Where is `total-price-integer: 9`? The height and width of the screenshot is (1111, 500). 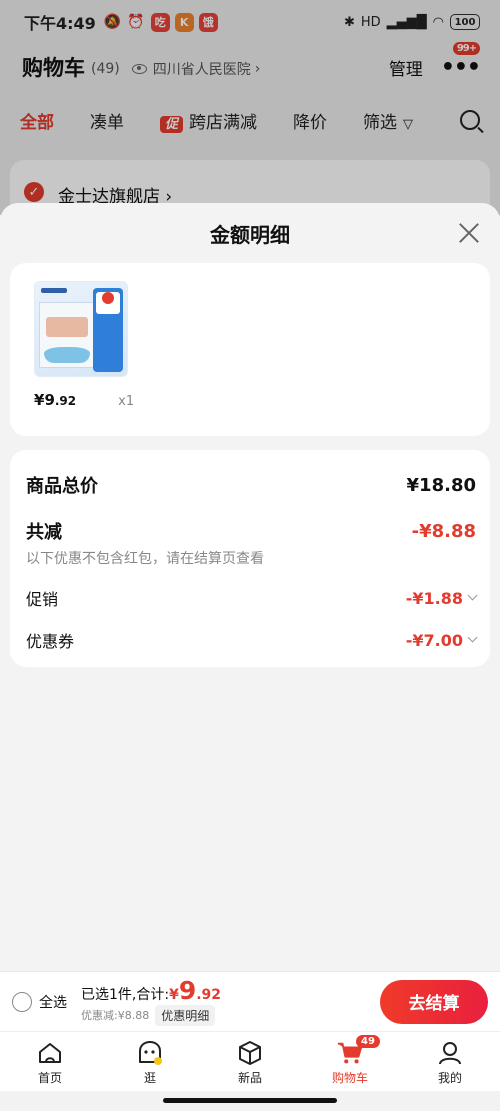 total-price-integer: 9 is located at coordinates (187, 990).